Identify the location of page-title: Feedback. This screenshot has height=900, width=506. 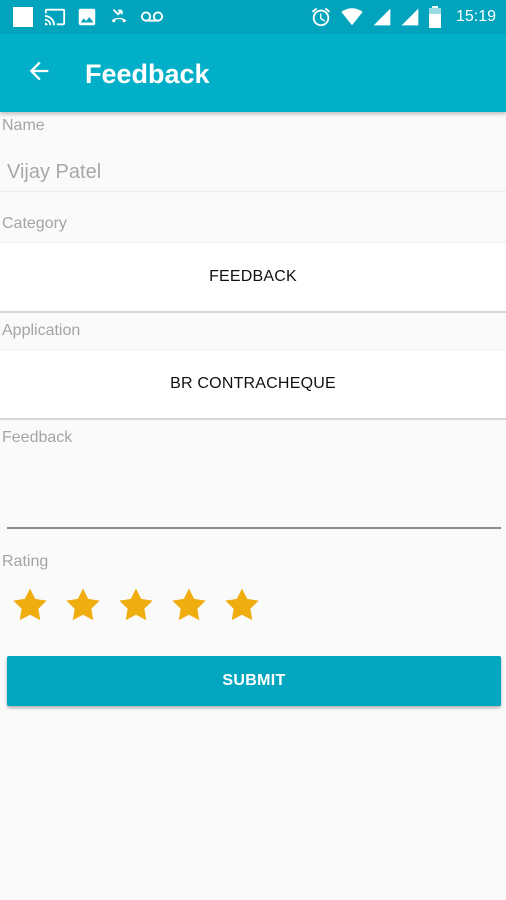
(147, 74).